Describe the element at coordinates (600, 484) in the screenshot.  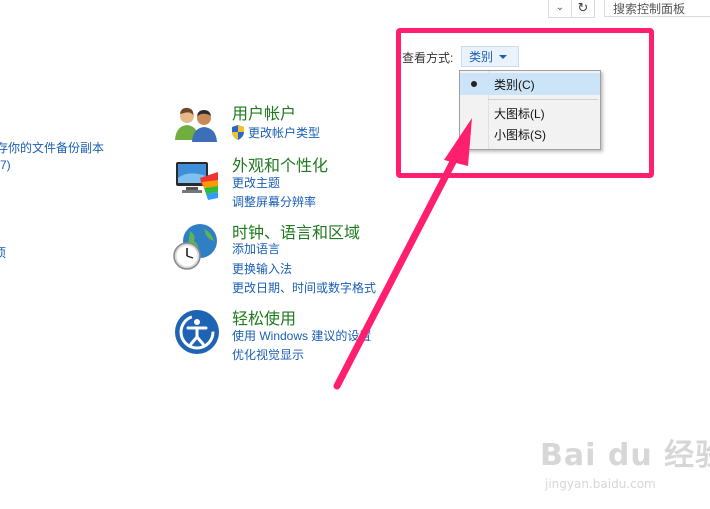
I see `watermark-url: jingyan.baidu.com` at that location.